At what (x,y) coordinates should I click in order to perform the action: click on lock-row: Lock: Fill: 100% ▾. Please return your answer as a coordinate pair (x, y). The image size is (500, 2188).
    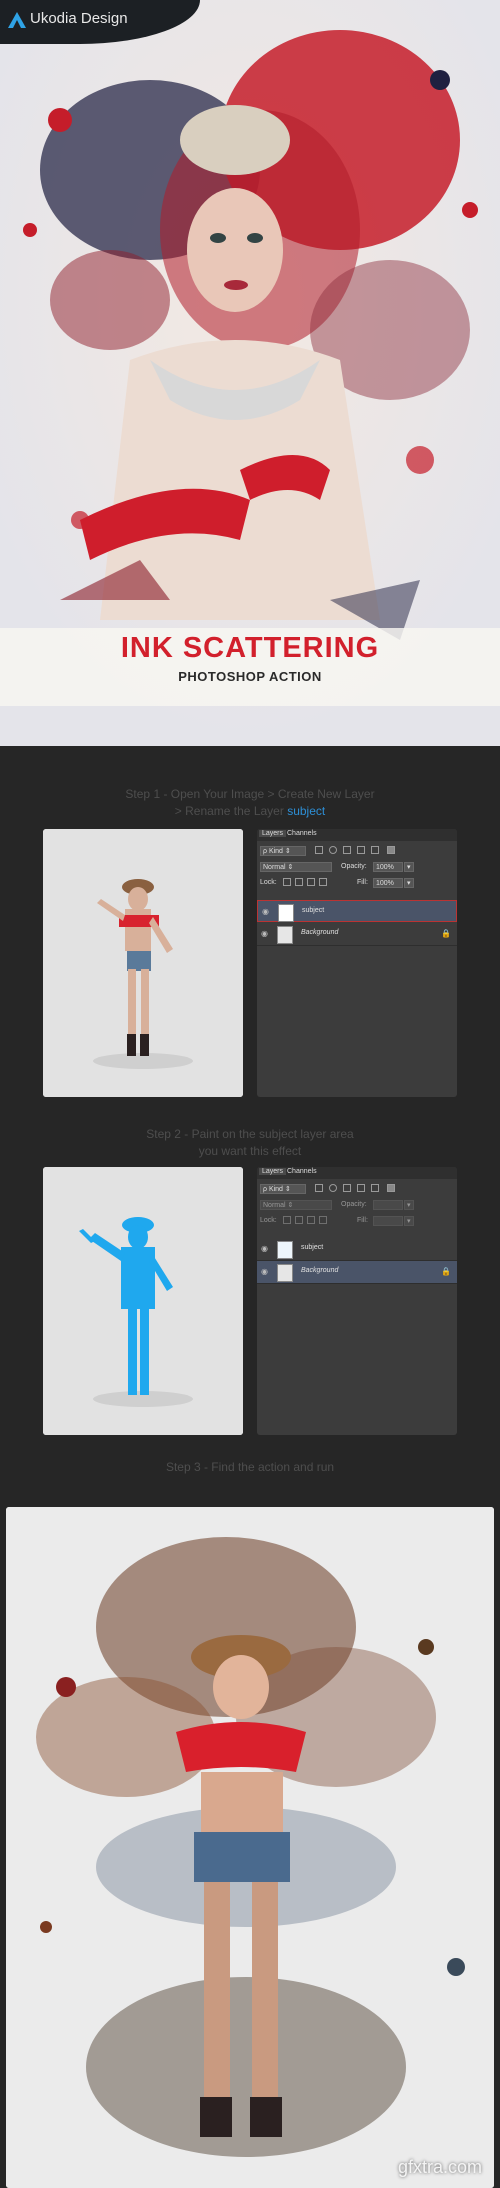
    Looking at the image, I should click on (357, 883).